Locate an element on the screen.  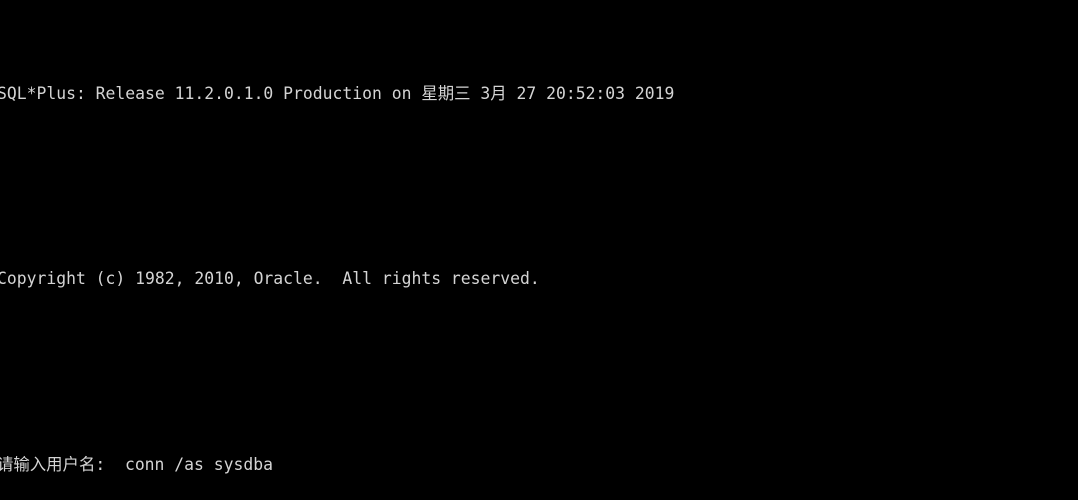
terminal-line-prompt-username: 请输入用户名: conn /as sysdba is located at coordinates (136, 464).